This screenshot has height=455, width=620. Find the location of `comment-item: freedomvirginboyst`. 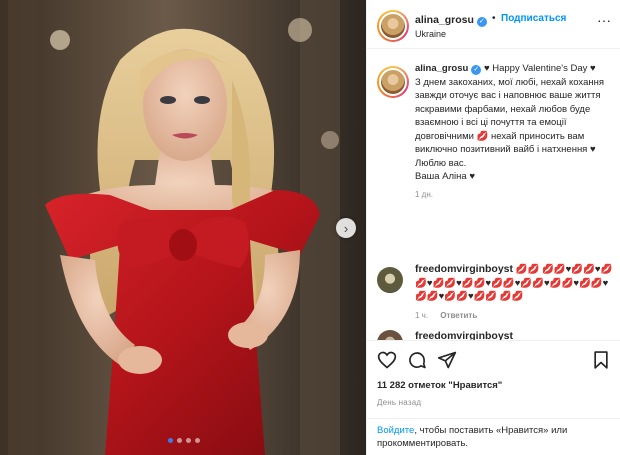

comment-item: freedomvirginboyst is located at coordinates (496, 335).